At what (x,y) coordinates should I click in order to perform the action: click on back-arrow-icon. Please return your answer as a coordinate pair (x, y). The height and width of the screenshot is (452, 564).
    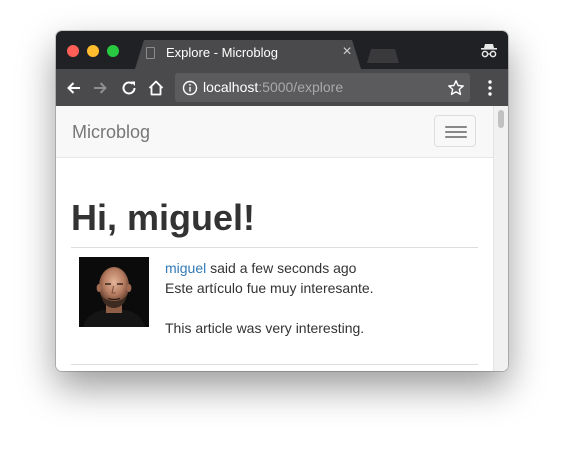
    Looking at the image, I should click on (74, 88).